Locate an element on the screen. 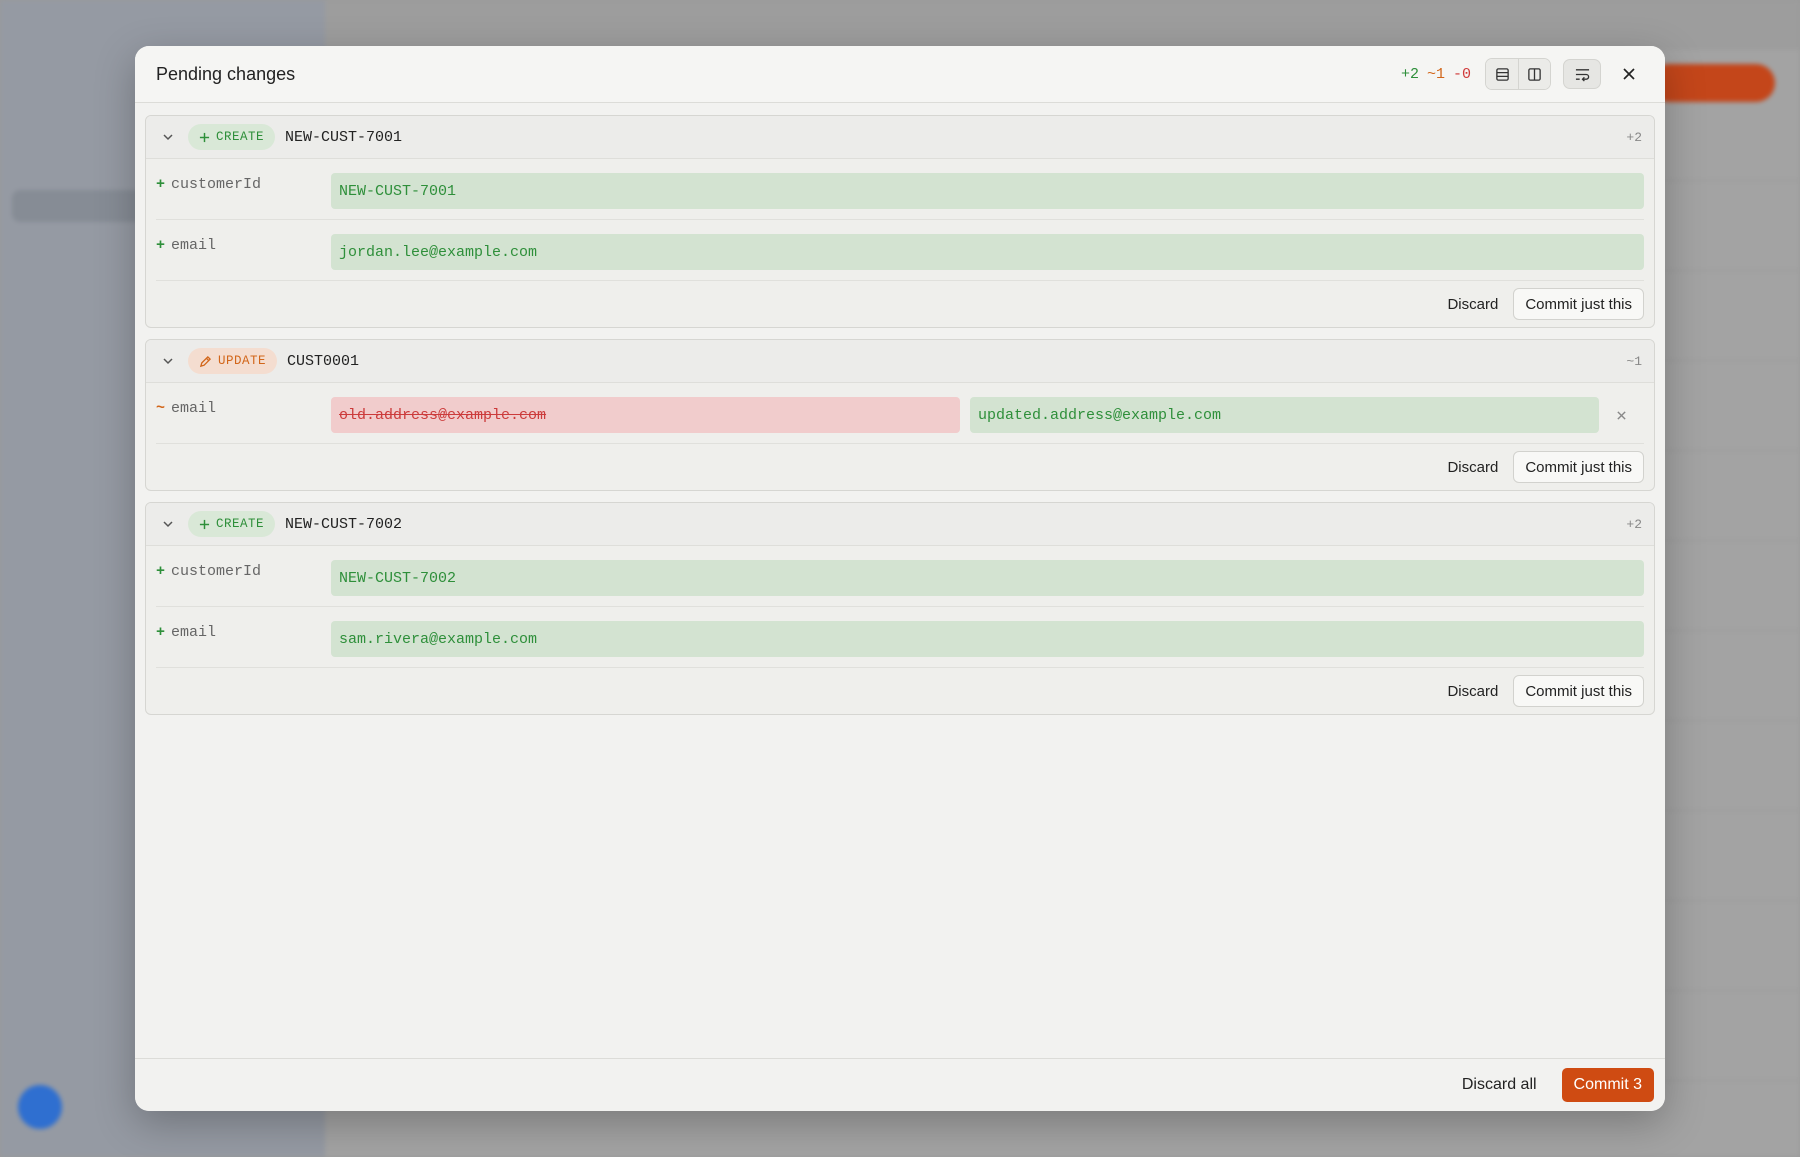 The height and width of the screenshot is (1157, 1800). record-id: NEW-CUST-7002 is located at coordinates (344, 524).